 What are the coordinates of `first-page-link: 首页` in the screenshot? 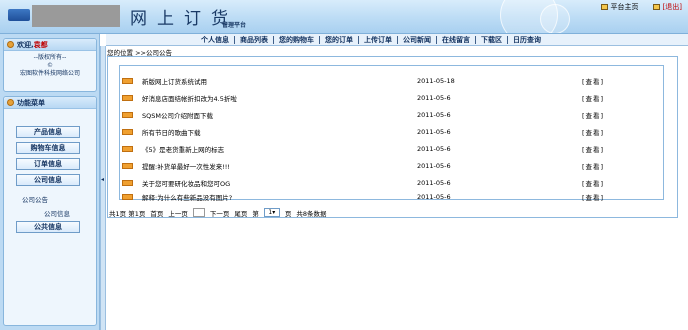 It's located at (156, 213).